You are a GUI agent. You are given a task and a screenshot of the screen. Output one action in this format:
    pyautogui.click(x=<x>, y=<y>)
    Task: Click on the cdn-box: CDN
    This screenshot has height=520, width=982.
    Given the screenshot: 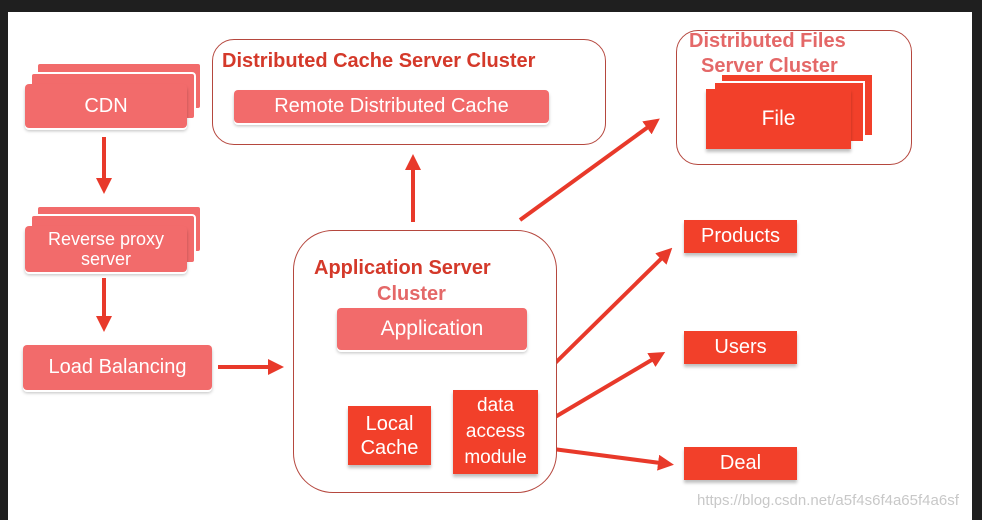 What is the action you would take?
    pyautogui.click(x=106, y=106)
    